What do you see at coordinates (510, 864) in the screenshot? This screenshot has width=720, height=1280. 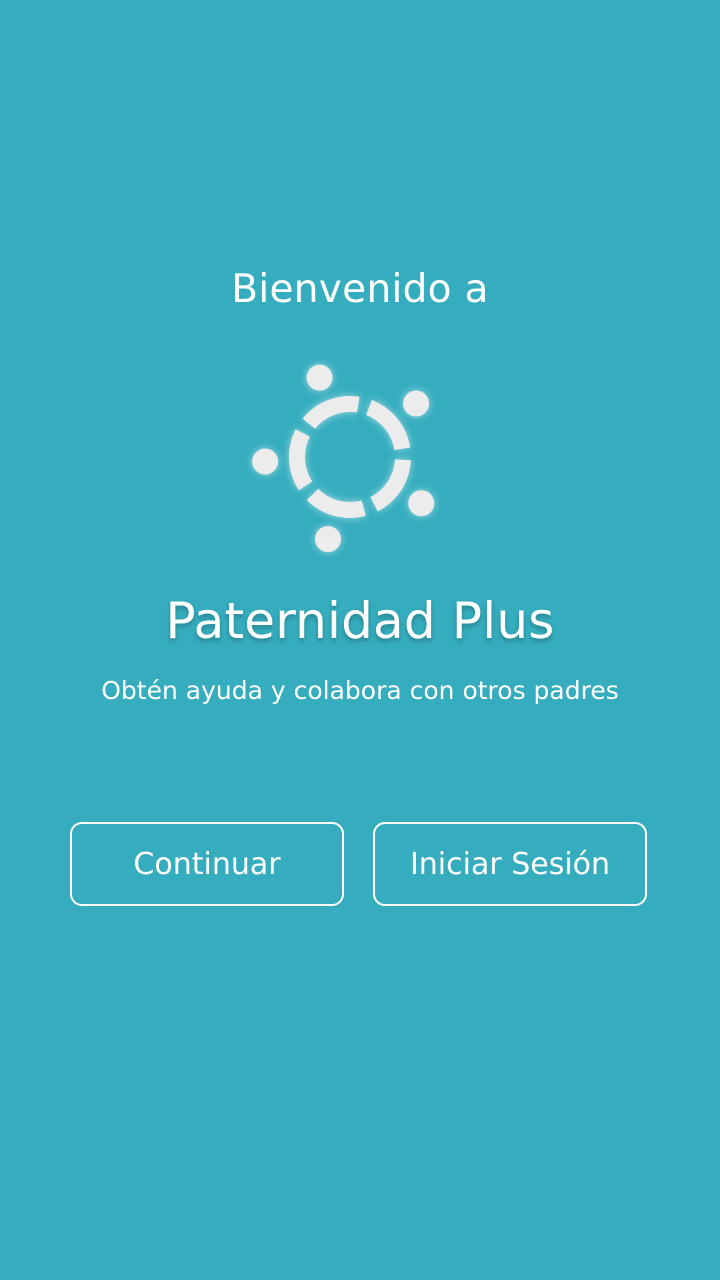 I see `login-button: Iniciar Sesión` at bounding box center [510, 864].